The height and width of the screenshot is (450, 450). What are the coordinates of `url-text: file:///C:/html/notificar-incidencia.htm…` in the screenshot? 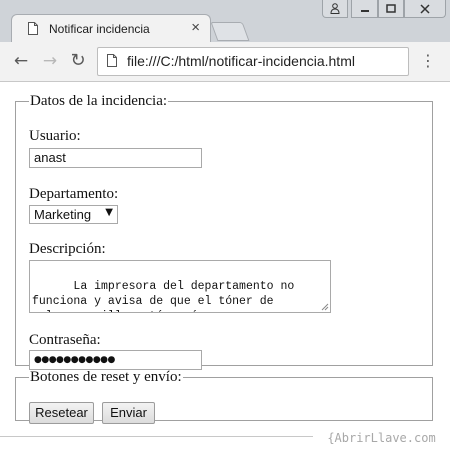 It's located at (241, 61).